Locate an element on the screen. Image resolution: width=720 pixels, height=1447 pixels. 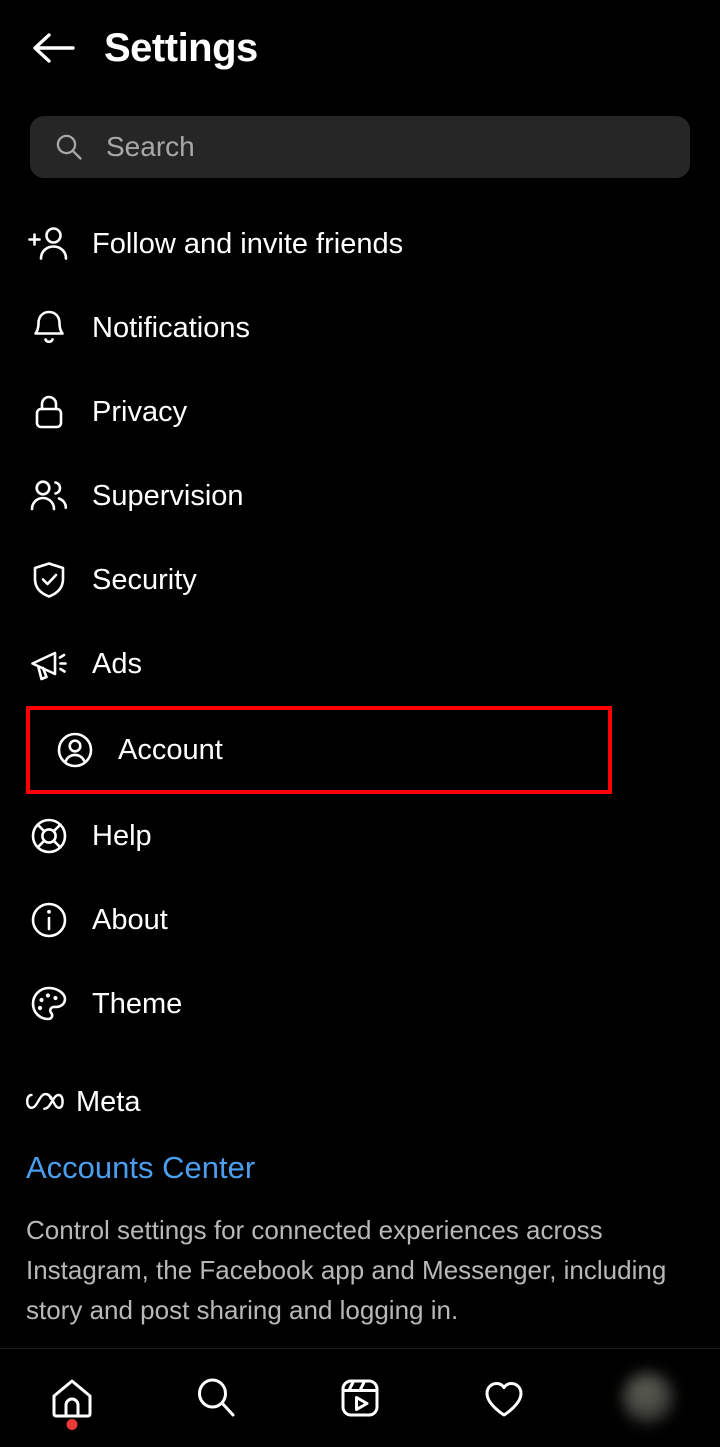
info-circle-icon is located at coordinates (49, 920).